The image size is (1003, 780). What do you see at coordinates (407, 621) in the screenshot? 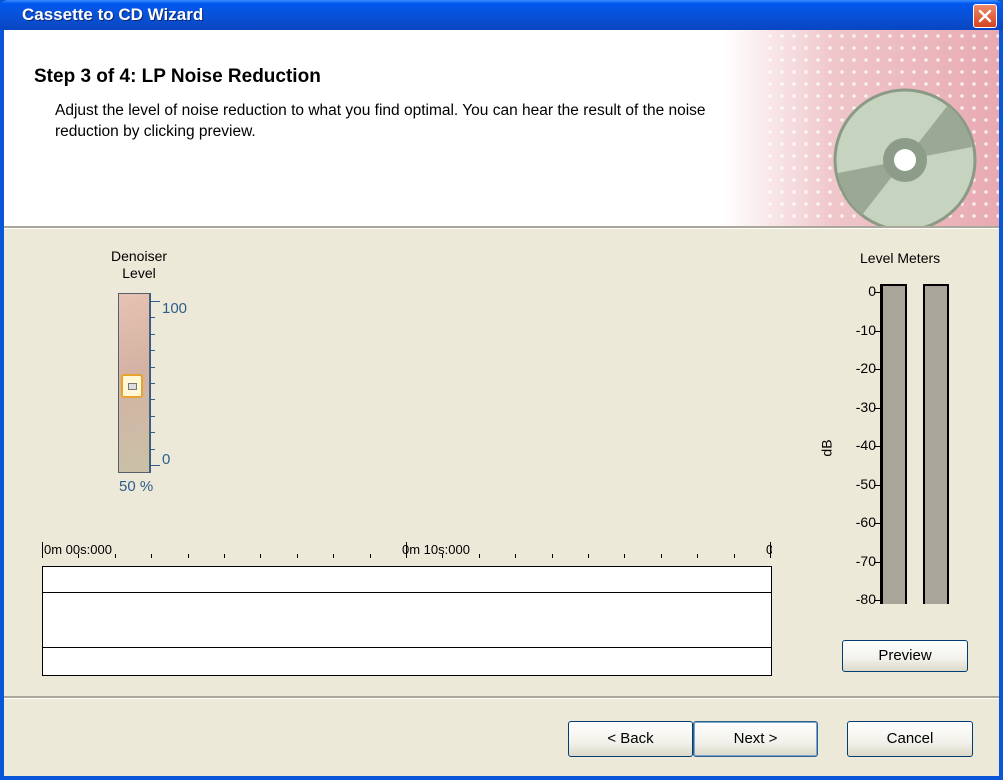
I see `audio-track-view` at bounding box center [407, 621].